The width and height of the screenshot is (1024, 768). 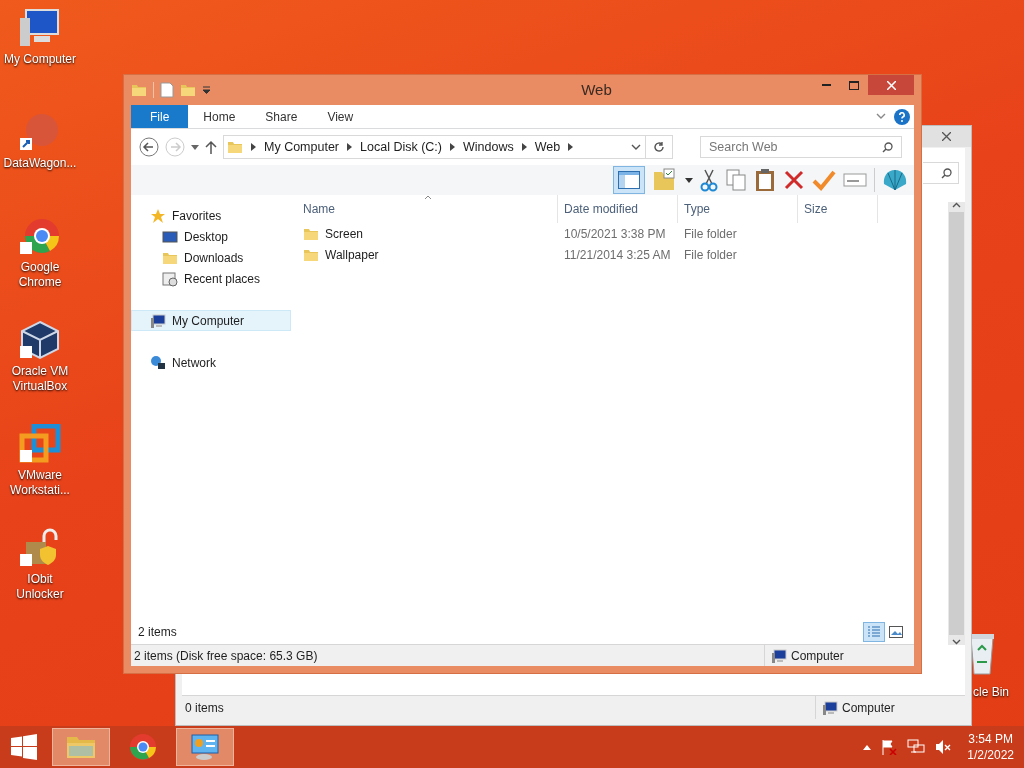 What do you see at coordinates (794, 180) in the screenshot?
I see `delete-icon` at bounding box center [794, 180].